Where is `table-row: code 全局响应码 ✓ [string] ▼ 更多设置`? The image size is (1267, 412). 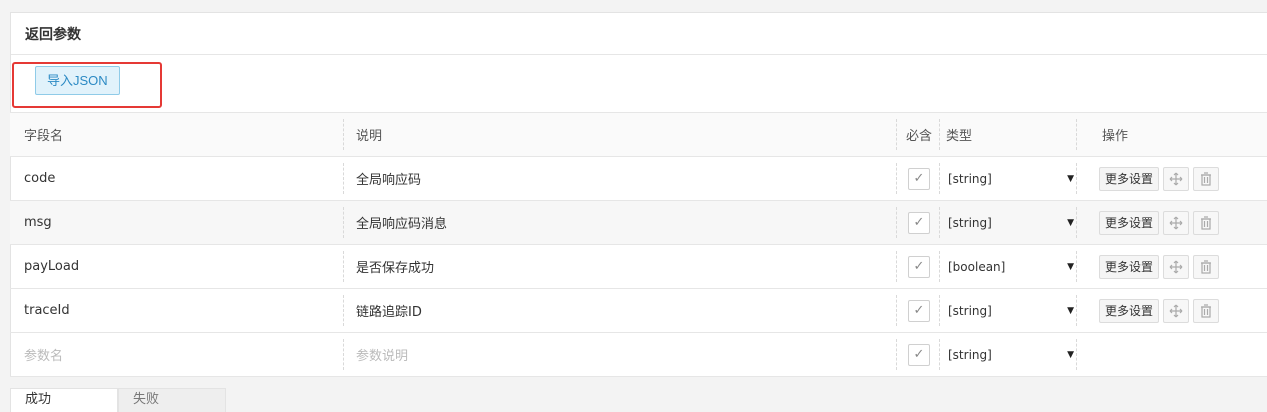 table-row: code 全局响应码 ✓ [string] ▼ 更多设置 is located at coordinates (638, 179).